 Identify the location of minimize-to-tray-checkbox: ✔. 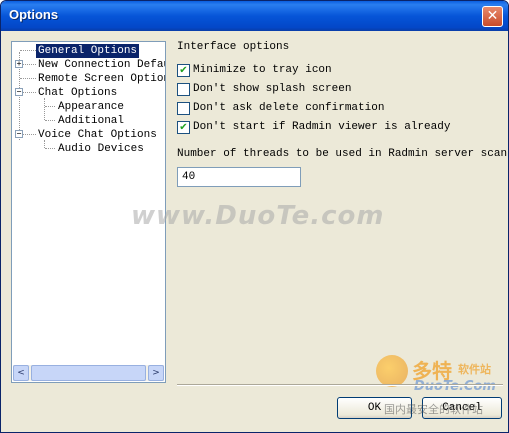
(183, 70).